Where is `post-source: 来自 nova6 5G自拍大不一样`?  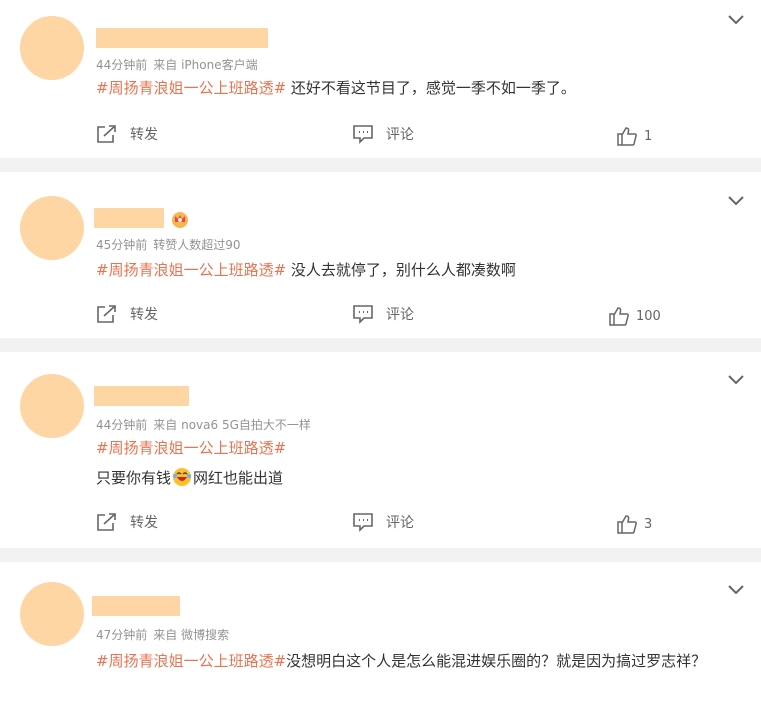 post-source: 来自 nova6 5G自拍大不一样 is located at coordinates (232, 425).